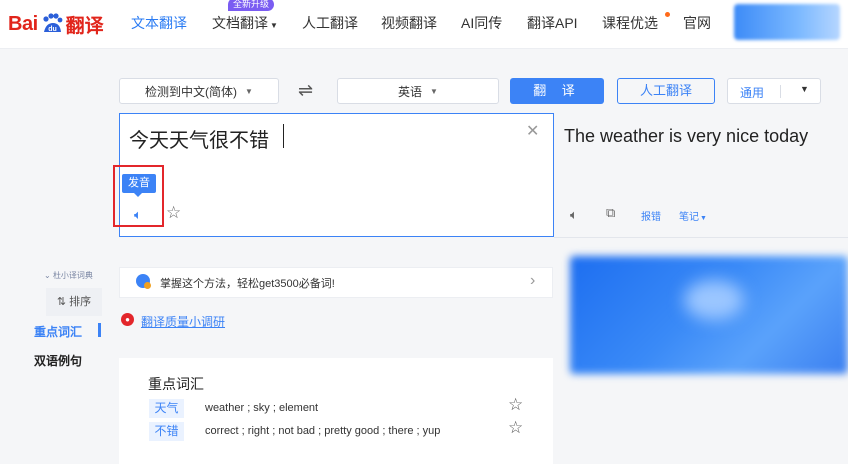  What do you see at coordinates (240, 23) in the screenshot?
I see `nav-doc-label: 文档翻译` at bounding box center [240, 23].